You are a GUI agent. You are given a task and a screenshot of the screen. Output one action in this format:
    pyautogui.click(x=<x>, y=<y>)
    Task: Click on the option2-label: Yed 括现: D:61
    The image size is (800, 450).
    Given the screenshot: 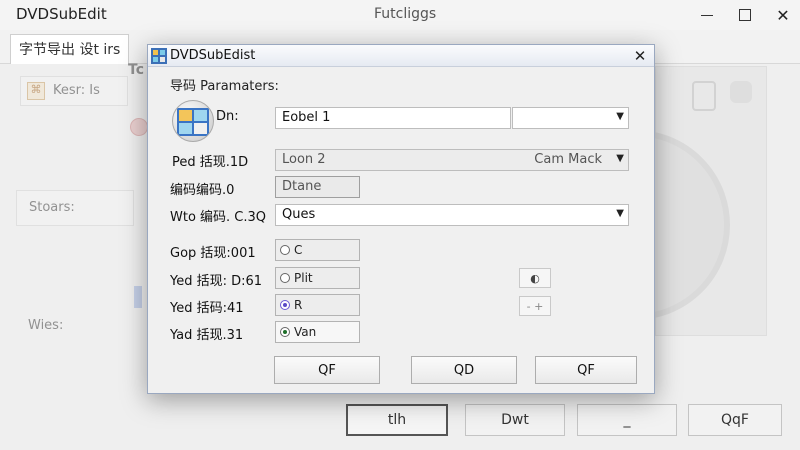 What is the action you would take?
    pyautogui.click(x=216, y=281)
    